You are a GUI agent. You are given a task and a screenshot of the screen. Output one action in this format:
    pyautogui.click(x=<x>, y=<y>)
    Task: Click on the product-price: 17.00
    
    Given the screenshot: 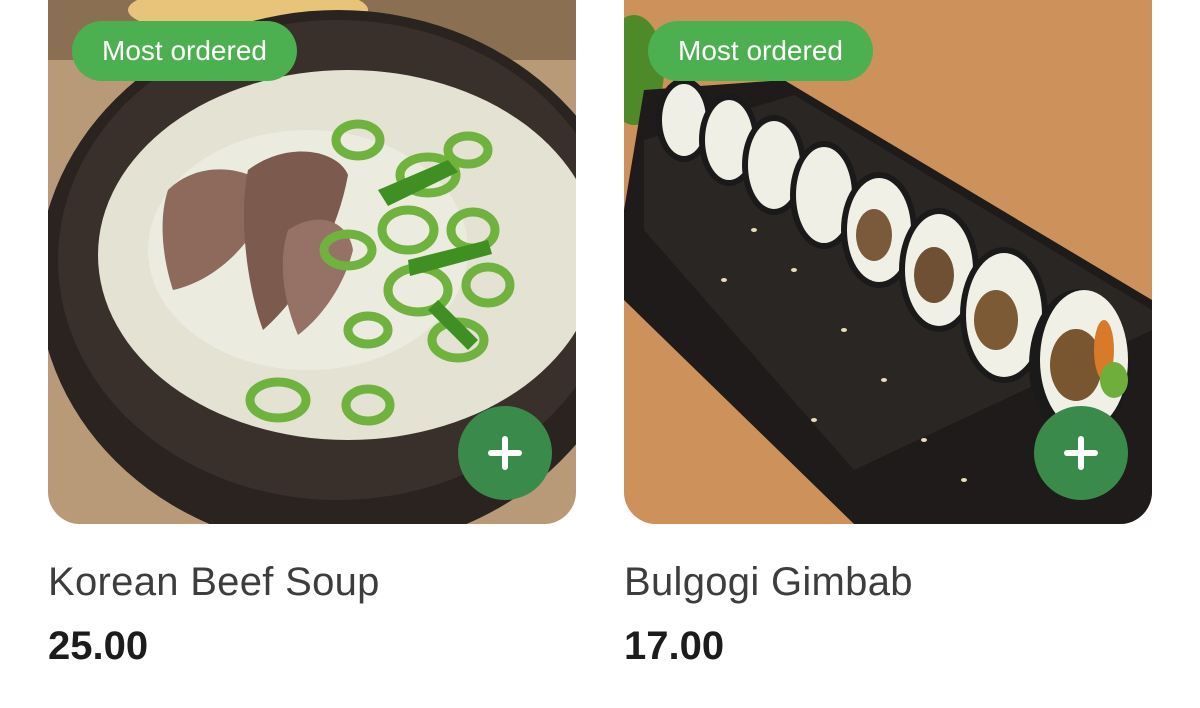 What is the action you would take?
    pyautogui.click(x=674, y=646)
    